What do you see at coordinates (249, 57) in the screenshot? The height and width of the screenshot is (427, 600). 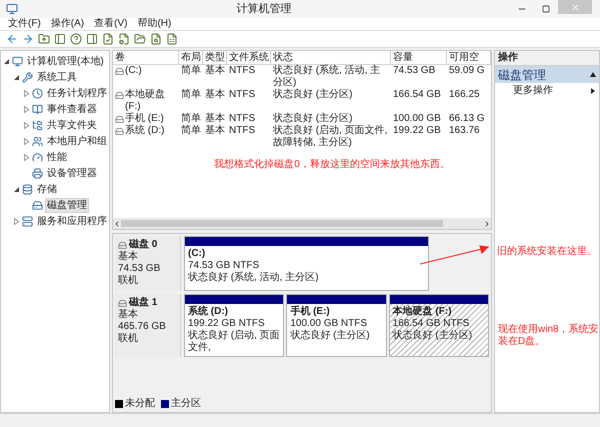 I see `column-header: 文件系统` at bounding box center [249, 57].